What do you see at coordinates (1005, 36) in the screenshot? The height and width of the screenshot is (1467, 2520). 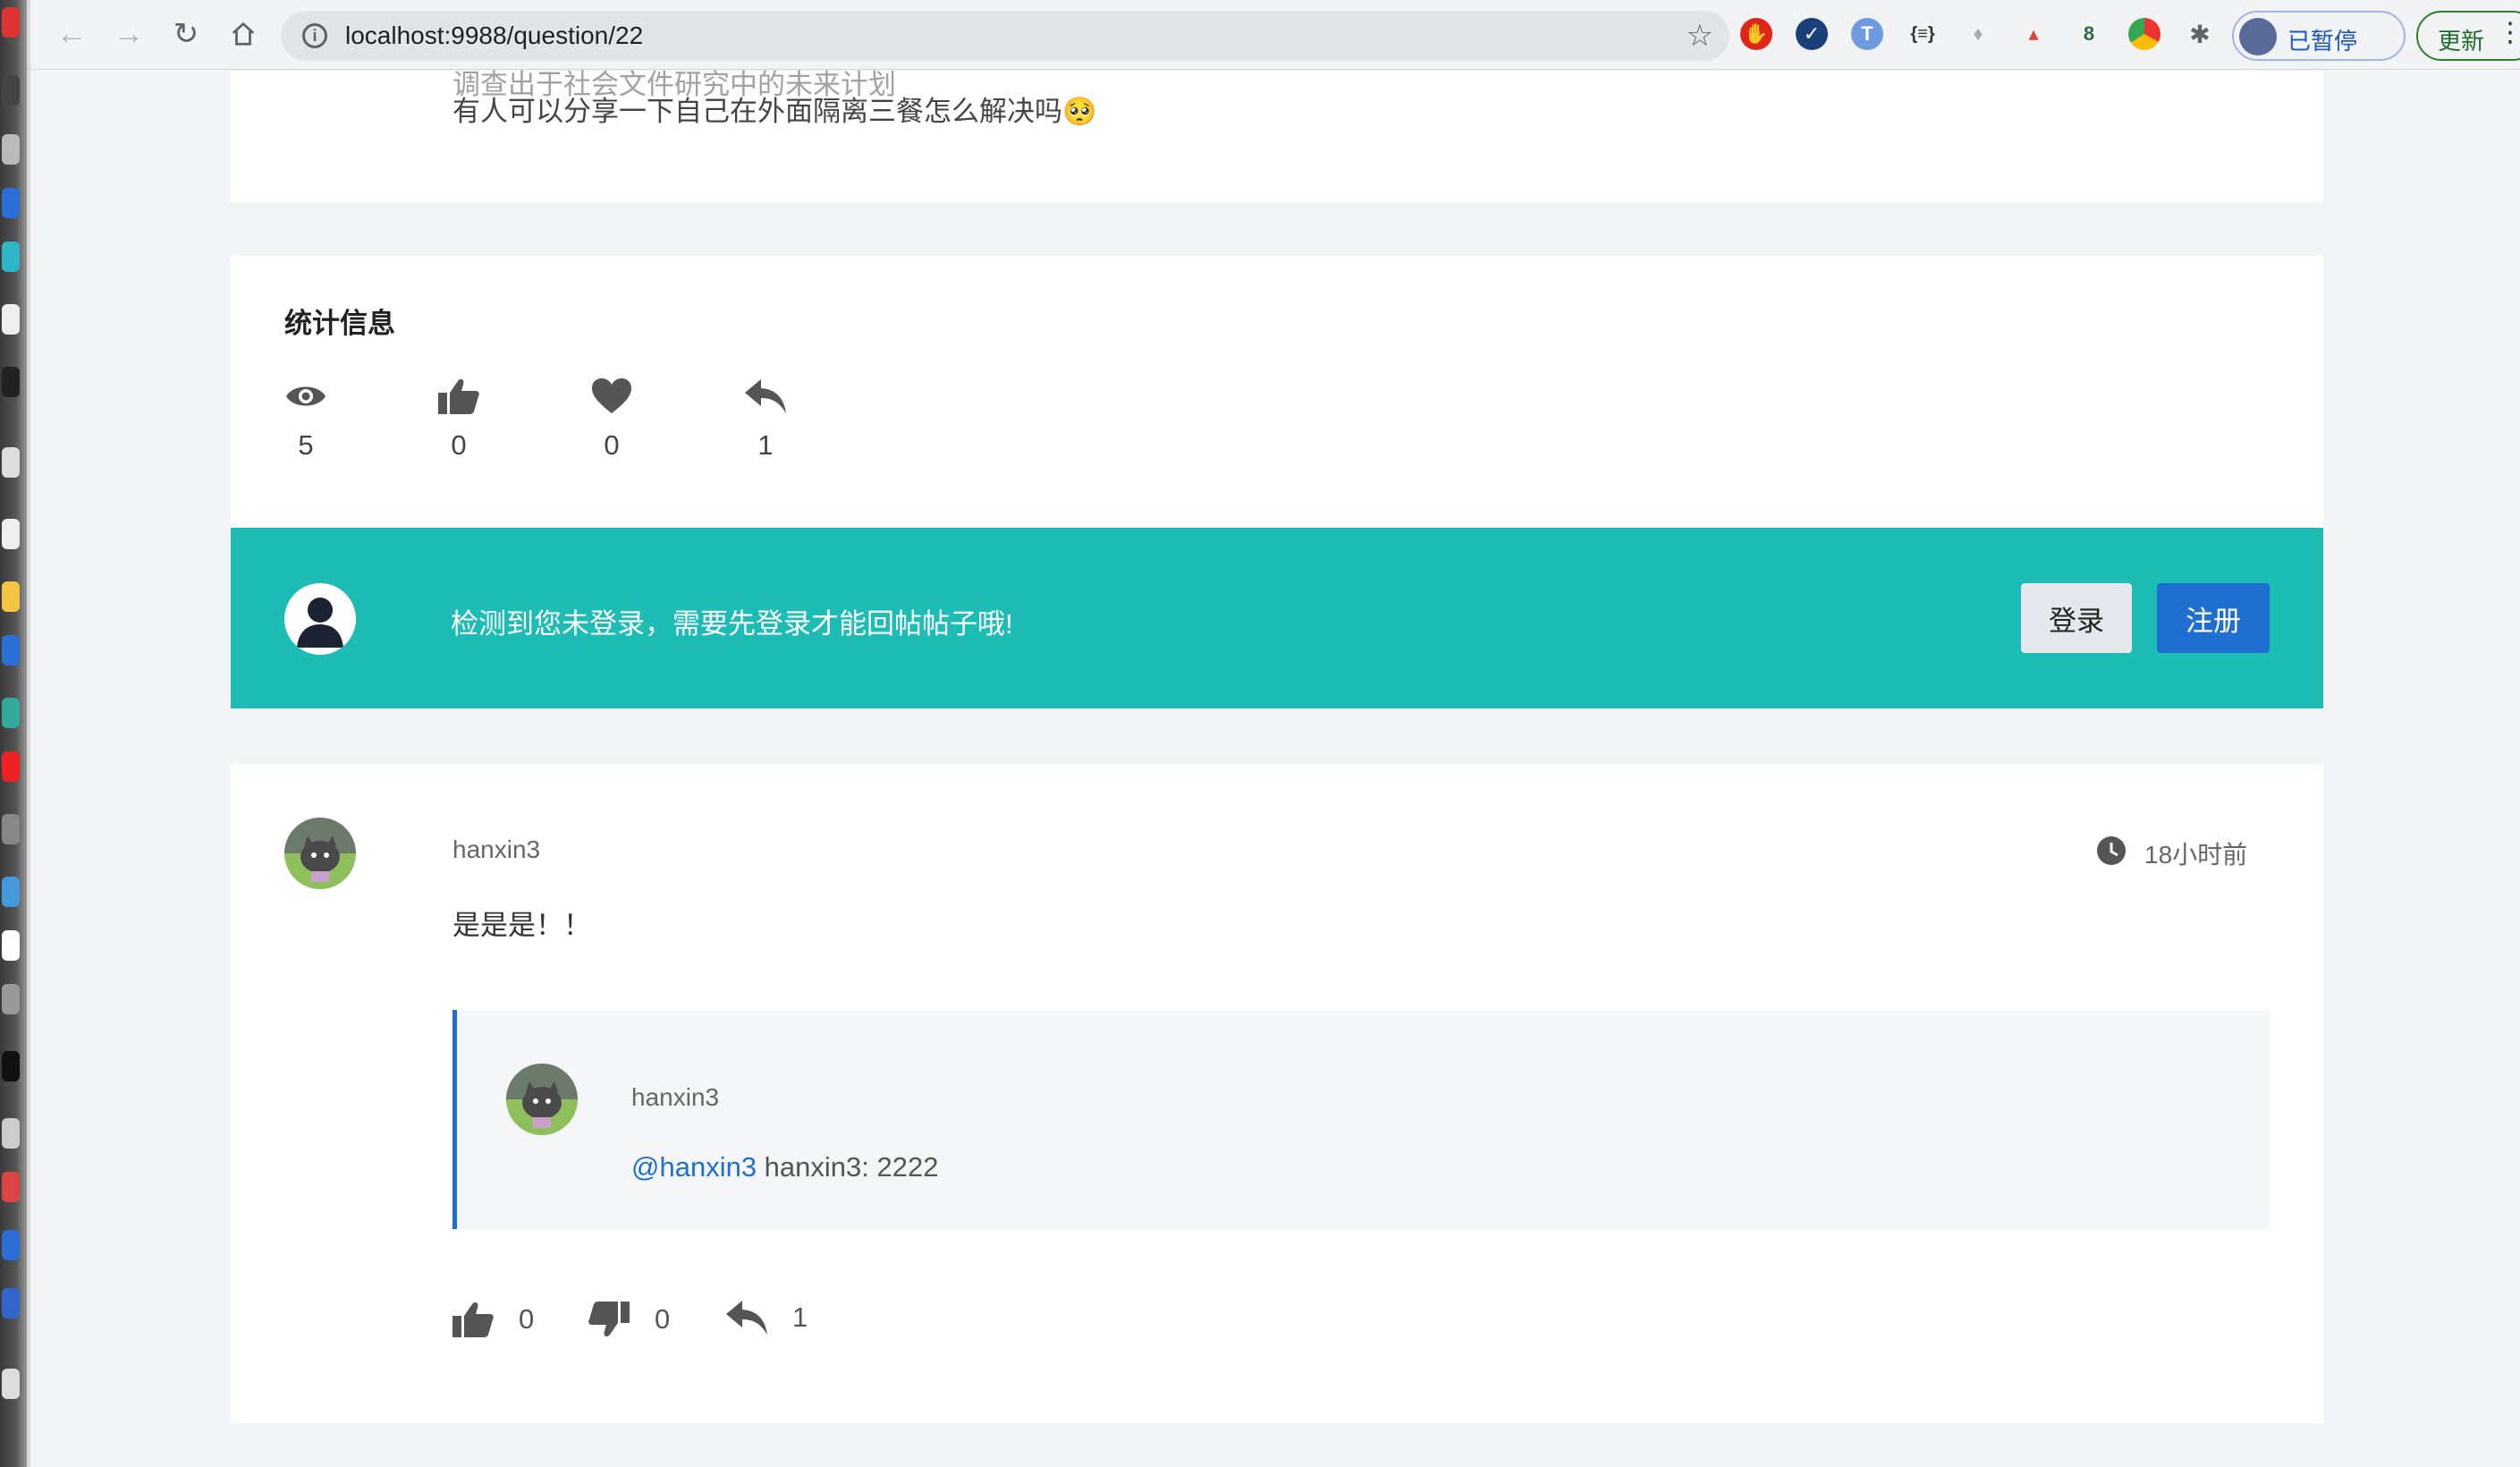 I see `address-bar: i localhost:9988/question/22 ☆` at bounding box center [1005, 36].